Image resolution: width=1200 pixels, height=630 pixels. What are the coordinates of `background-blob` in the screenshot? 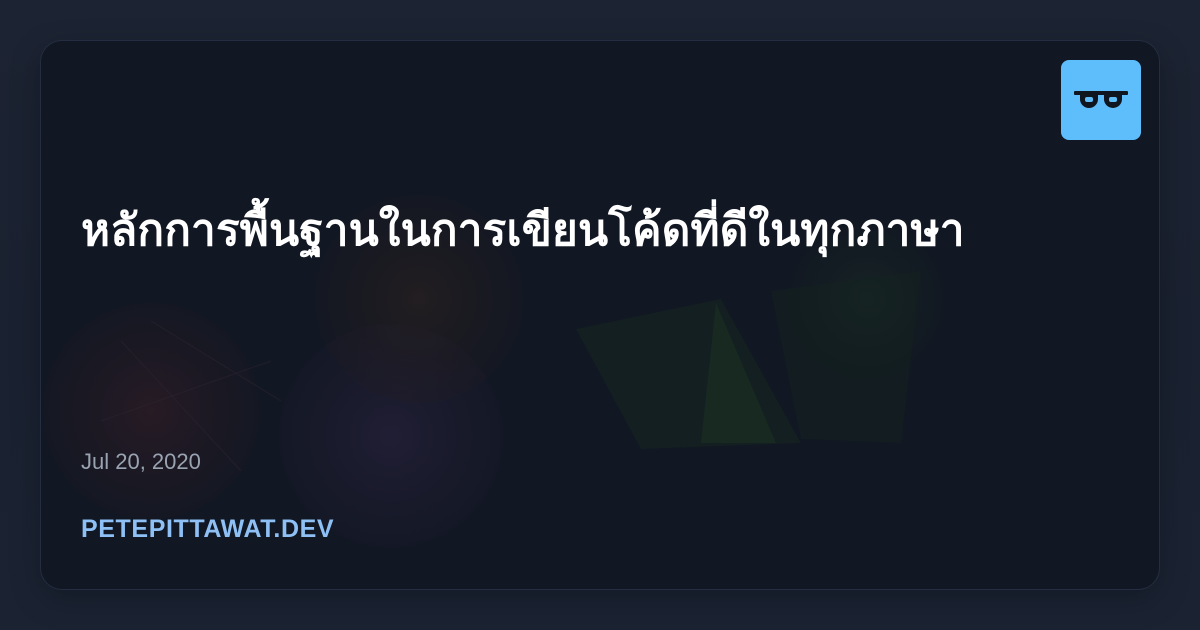 It's located at (151, 411).